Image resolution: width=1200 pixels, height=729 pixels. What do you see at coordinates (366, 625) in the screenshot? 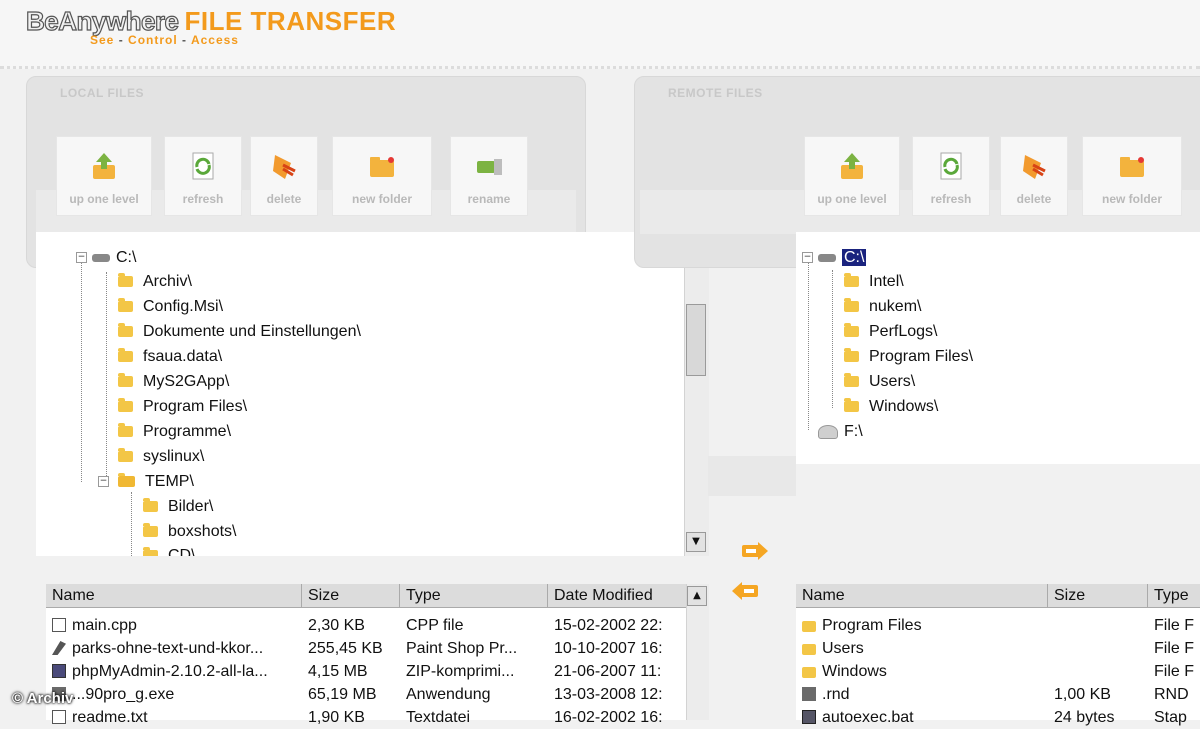
I see `table-row: main.cpp 2,30 KB CPP file 15-02-2002 22:` at bounding box center [366, 625].